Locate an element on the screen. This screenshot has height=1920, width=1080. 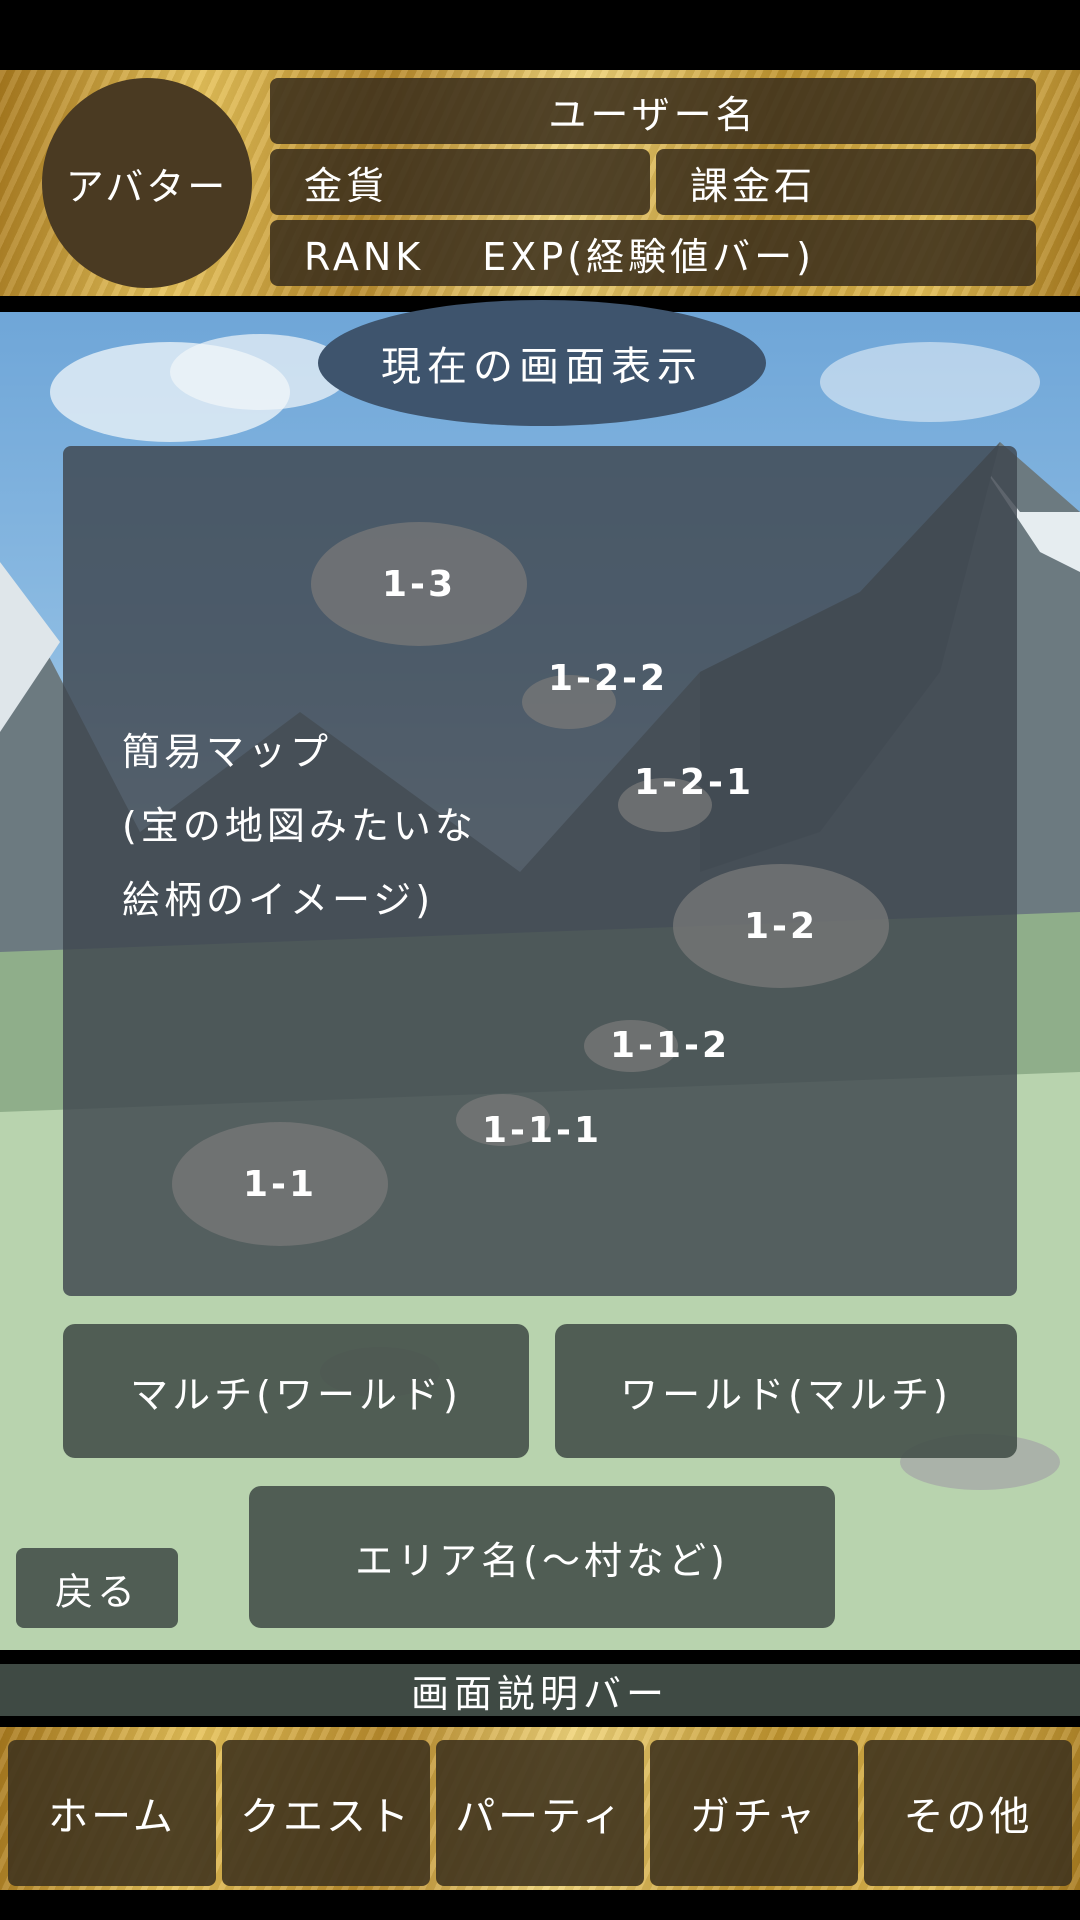
nav-quest: クエスト is located at coordinates (326, 1813).